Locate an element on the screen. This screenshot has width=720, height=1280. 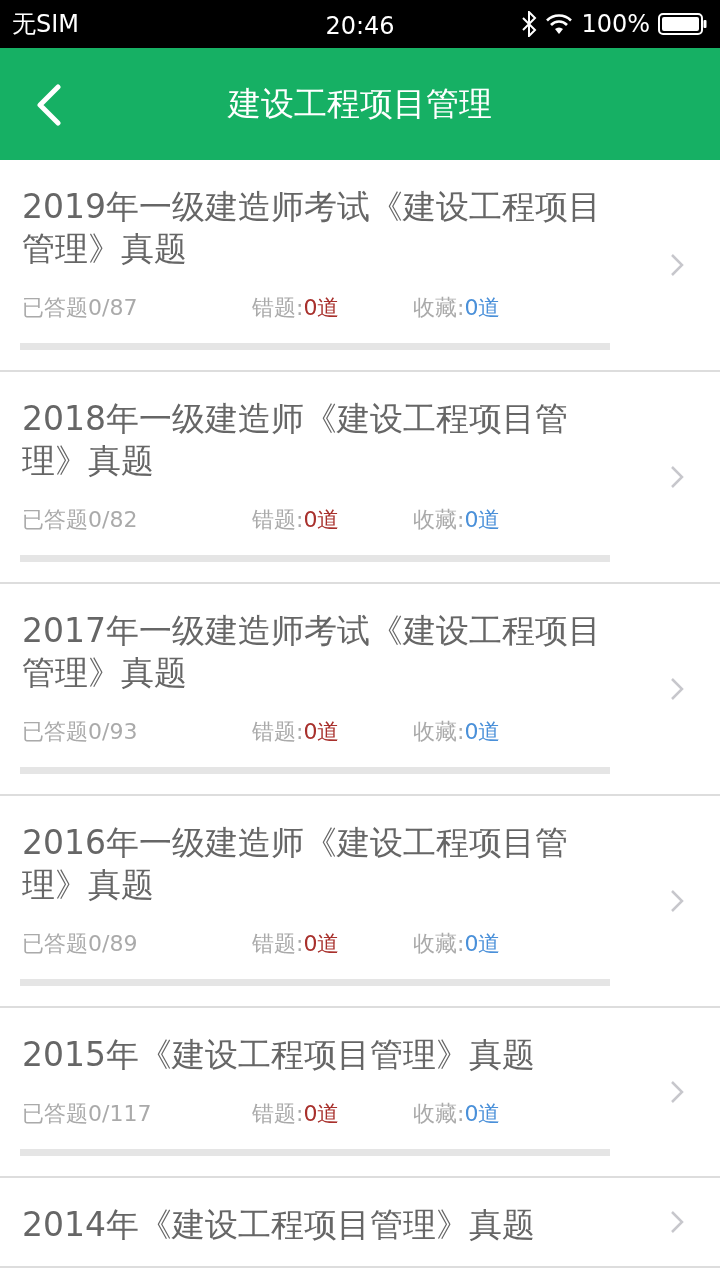
answered-count: 已答题0/82 is located at coordinates (80, 520).